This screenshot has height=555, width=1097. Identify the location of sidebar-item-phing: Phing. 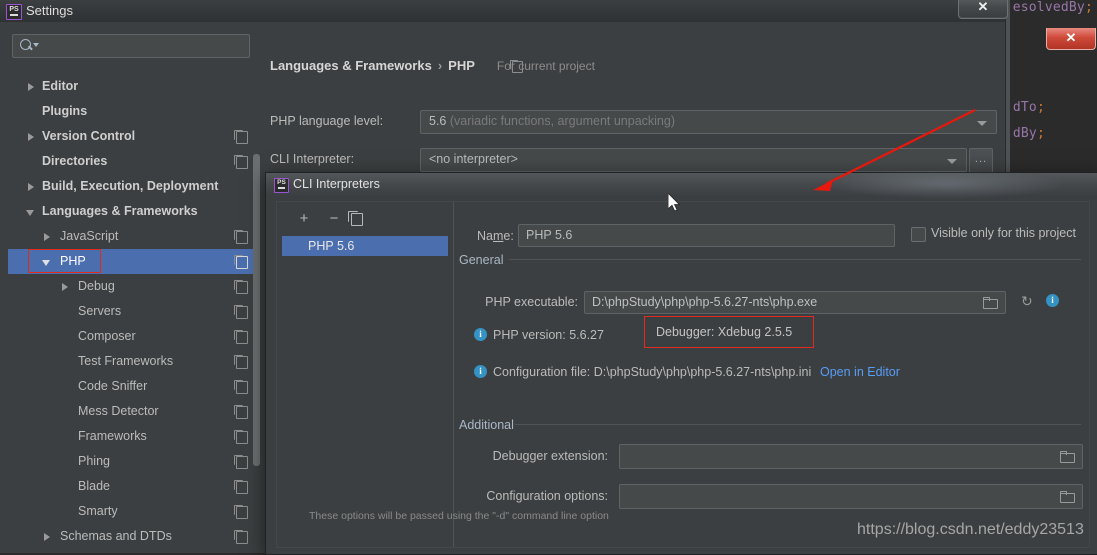
(134, 461).